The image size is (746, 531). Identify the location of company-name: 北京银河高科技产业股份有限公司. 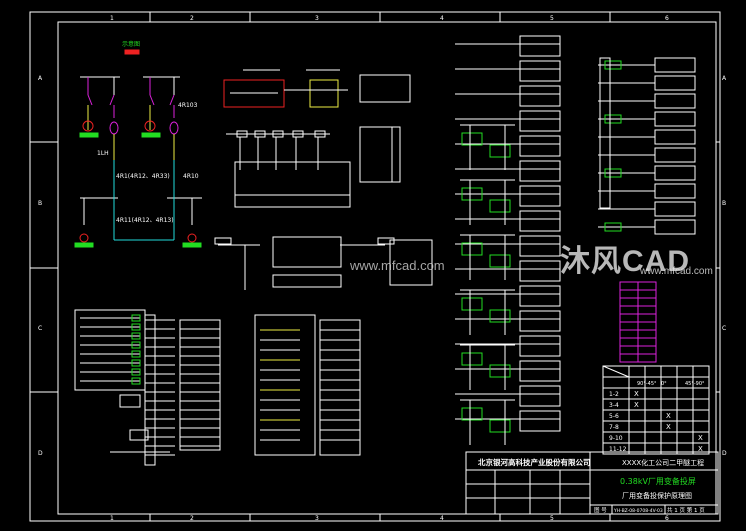
(534, 462).